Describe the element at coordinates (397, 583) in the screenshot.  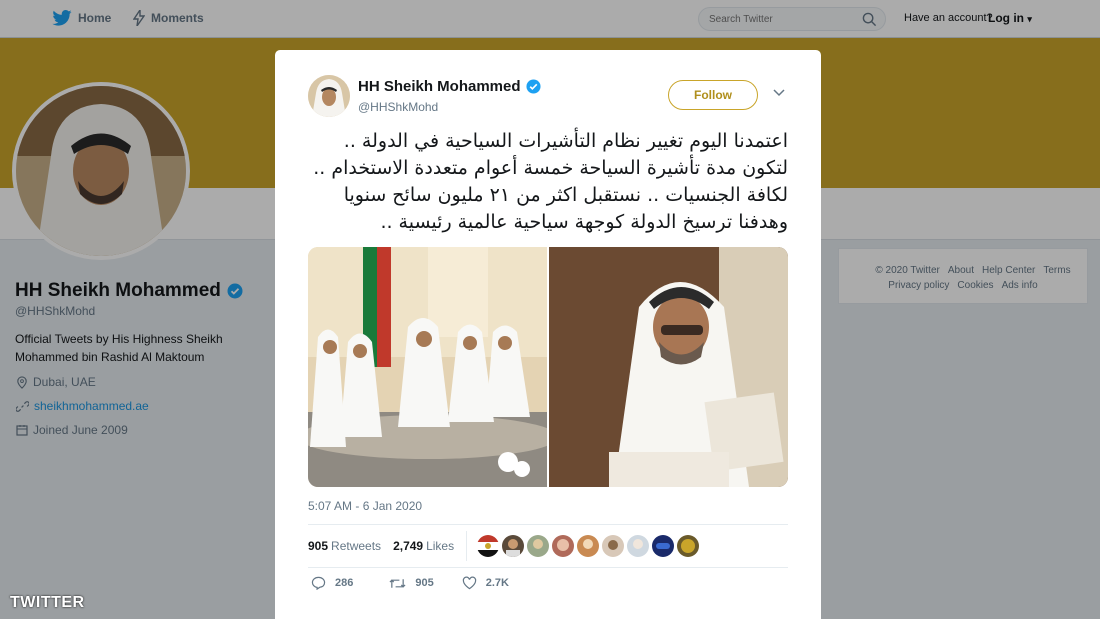
I see `retweet-icon` at that location.